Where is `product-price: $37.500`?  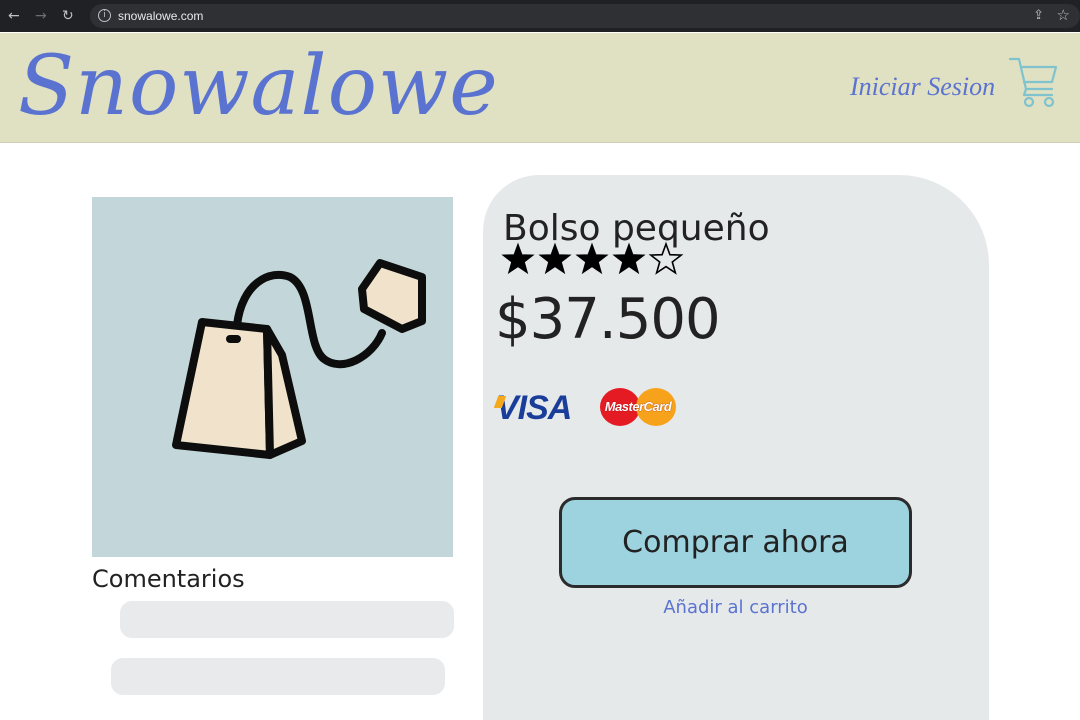
product-price: $37.500 is located at coordinates (608, 319).